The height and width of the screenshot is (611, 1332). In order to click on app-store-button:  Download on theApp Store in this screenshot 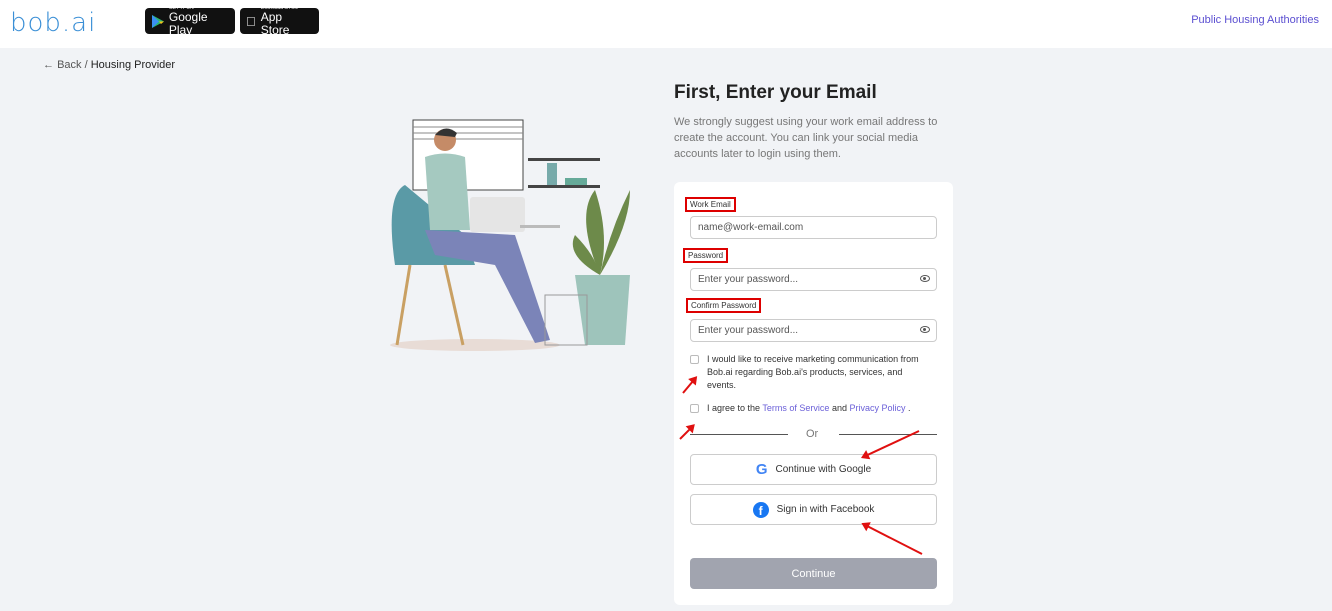, I will do `click(279, 21)`.